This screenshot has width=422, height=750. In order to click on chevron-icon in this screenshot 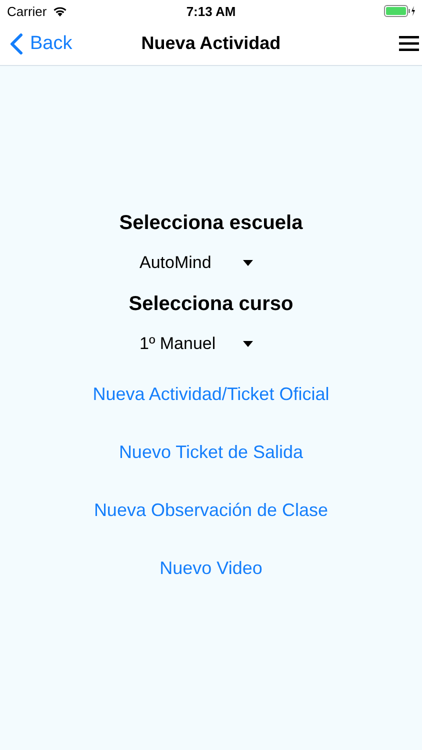, I will do `click(16, 43)`.